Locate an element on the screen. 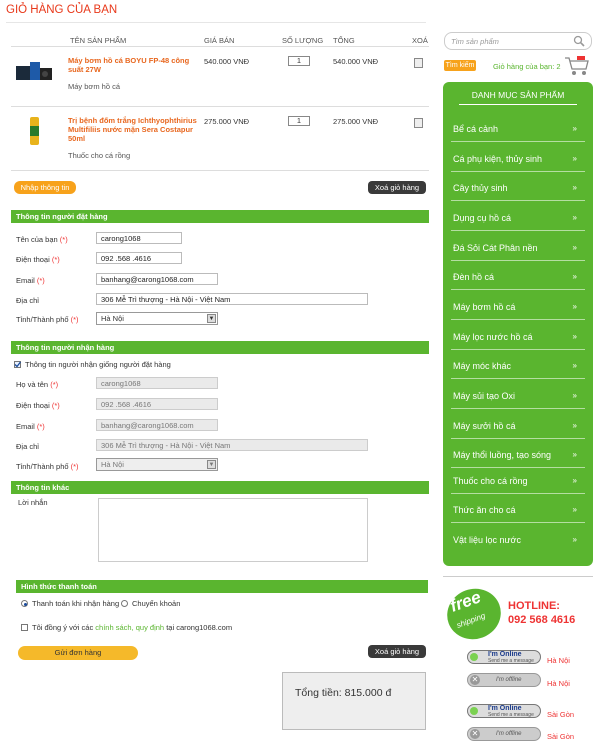 This screenshot has width=600, height=752. payment-transfer-radio is located at coordinates (124, 603).